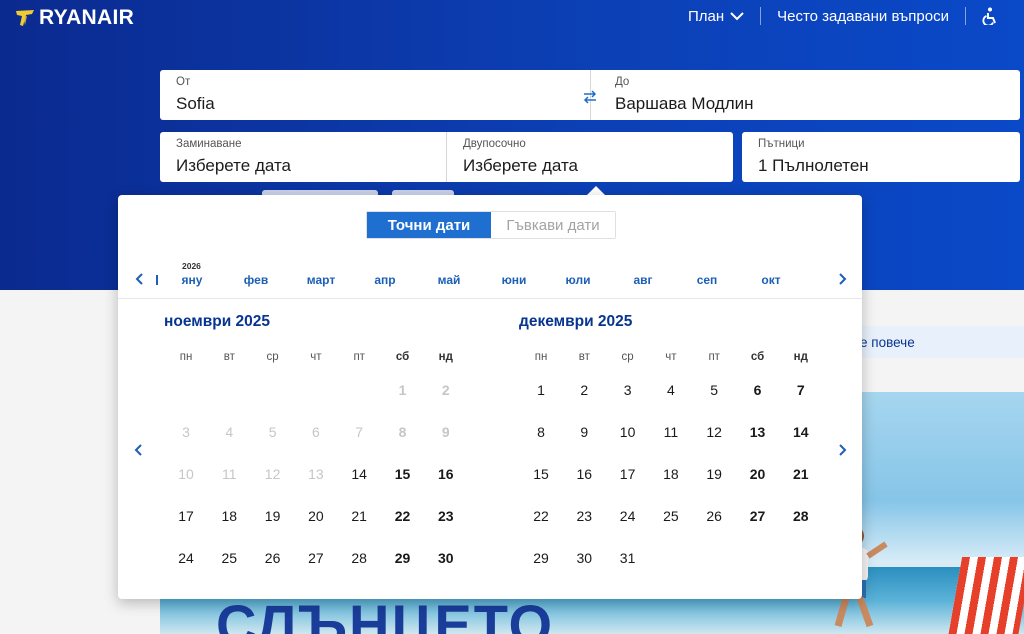  Describe the element at coordinates (541, 357) in the screenshot. I see `weekday-header: пн` at that location.